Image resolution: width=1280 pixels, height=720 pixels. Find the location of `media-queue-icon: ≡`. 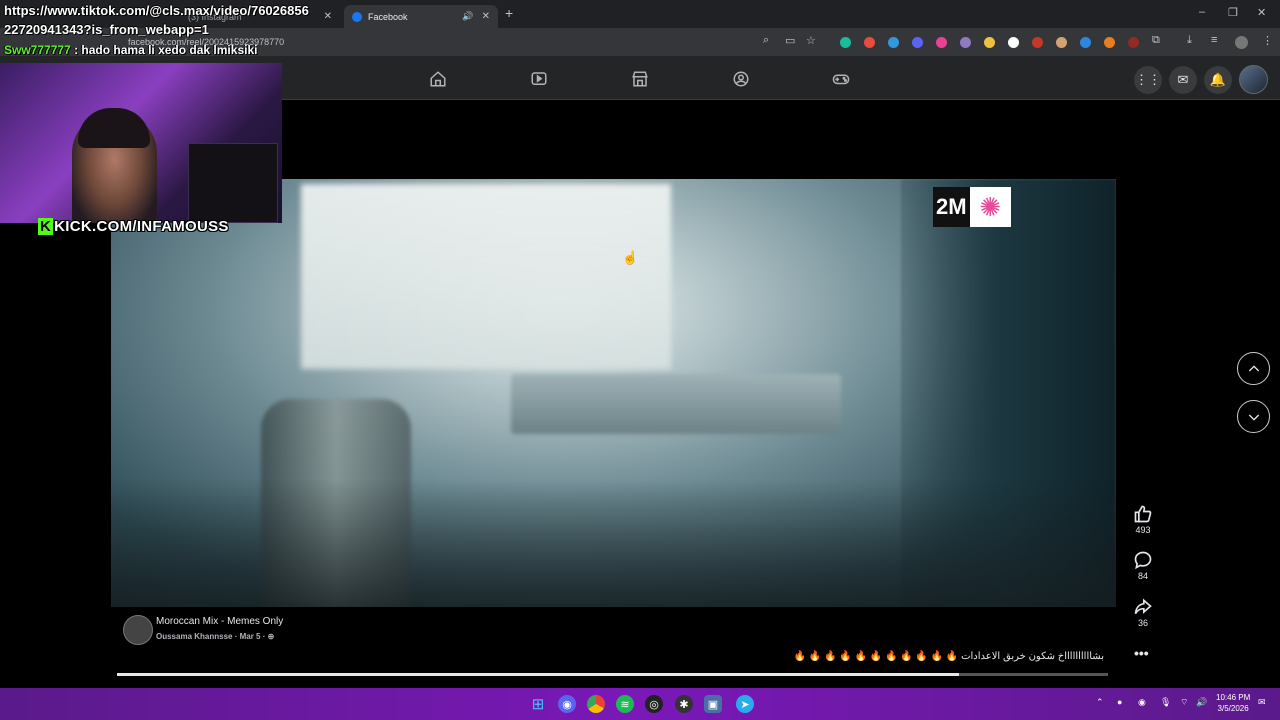

media-queue-icon: ≡ is located at coordinates (1214, 40).